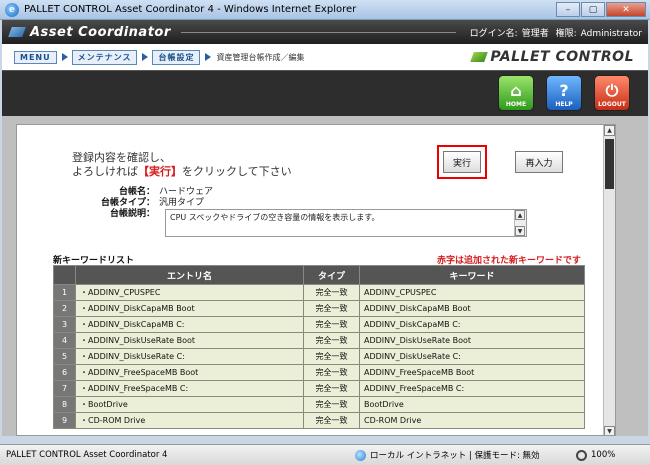 The width and height of the screenshot is (650, 465). Describe the element at coordinates (186, 192) in the screenshot. I see `ledger-name-value: ハードウェア` at that location.